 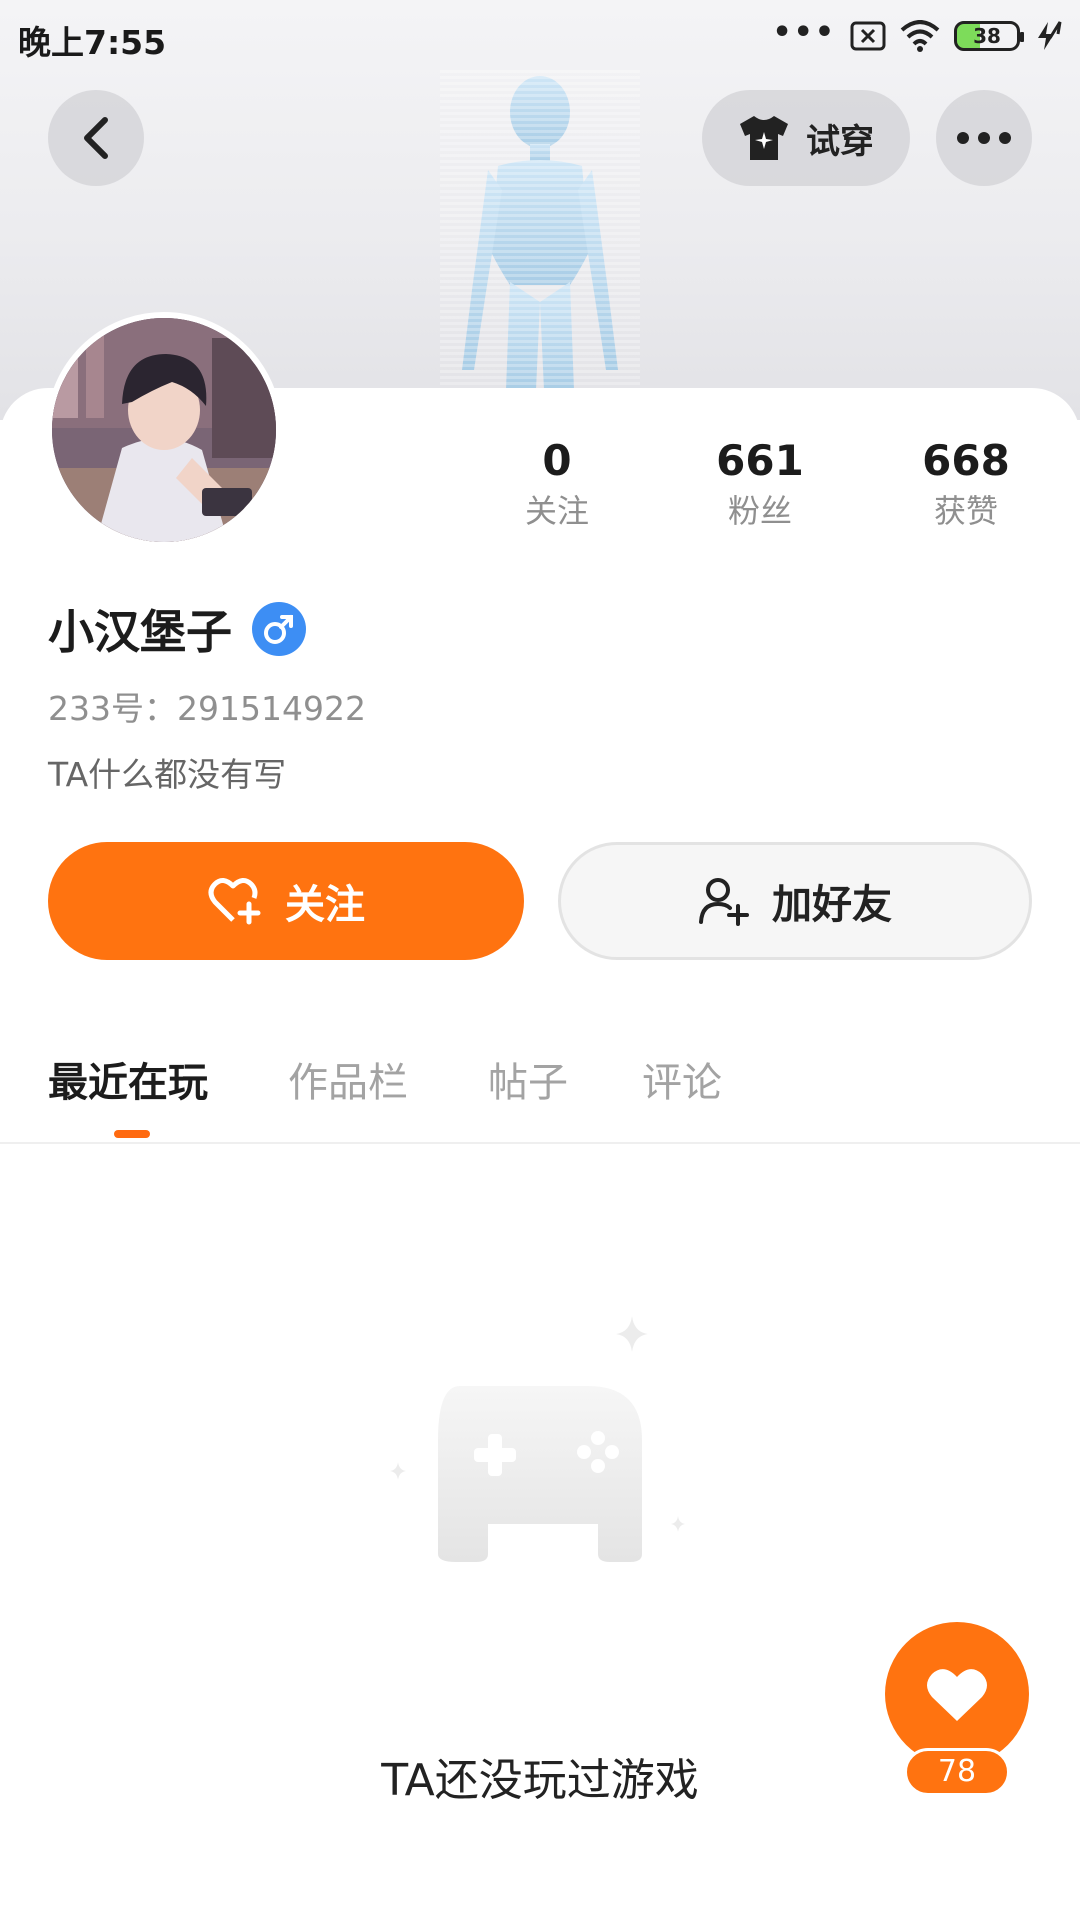 What do you see at coordinates (832, 905) in the screenshot?
I see `add-friend-label: 加好友` at bounding box center [832, 905].